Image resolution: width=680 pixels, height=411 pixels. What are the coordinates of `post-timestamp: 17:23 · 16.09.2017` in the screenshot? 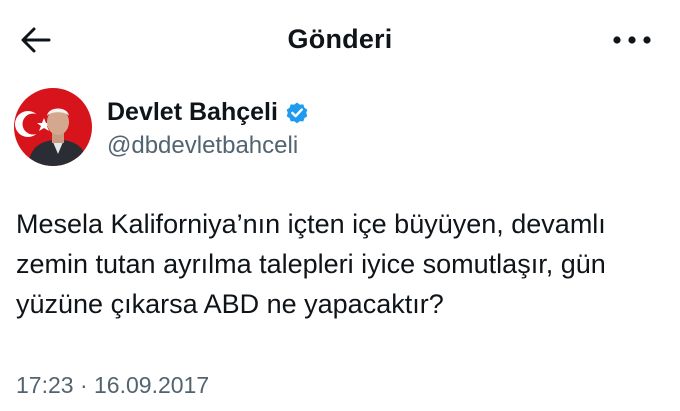 It's located at (112, 385).